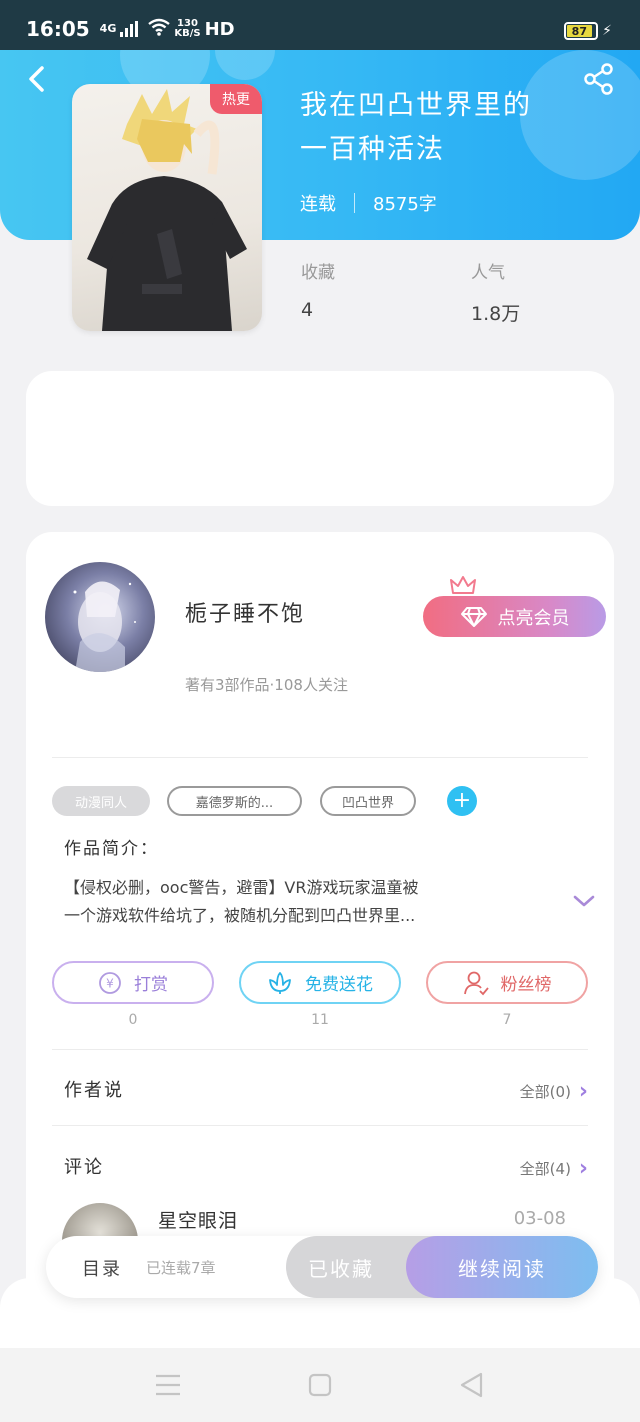 Image resolution: width=640 pixels, height=1422 pixels. Describe the element at coordinates (318, 204) in the screenshot. I see `book-status: 连载` at that location.